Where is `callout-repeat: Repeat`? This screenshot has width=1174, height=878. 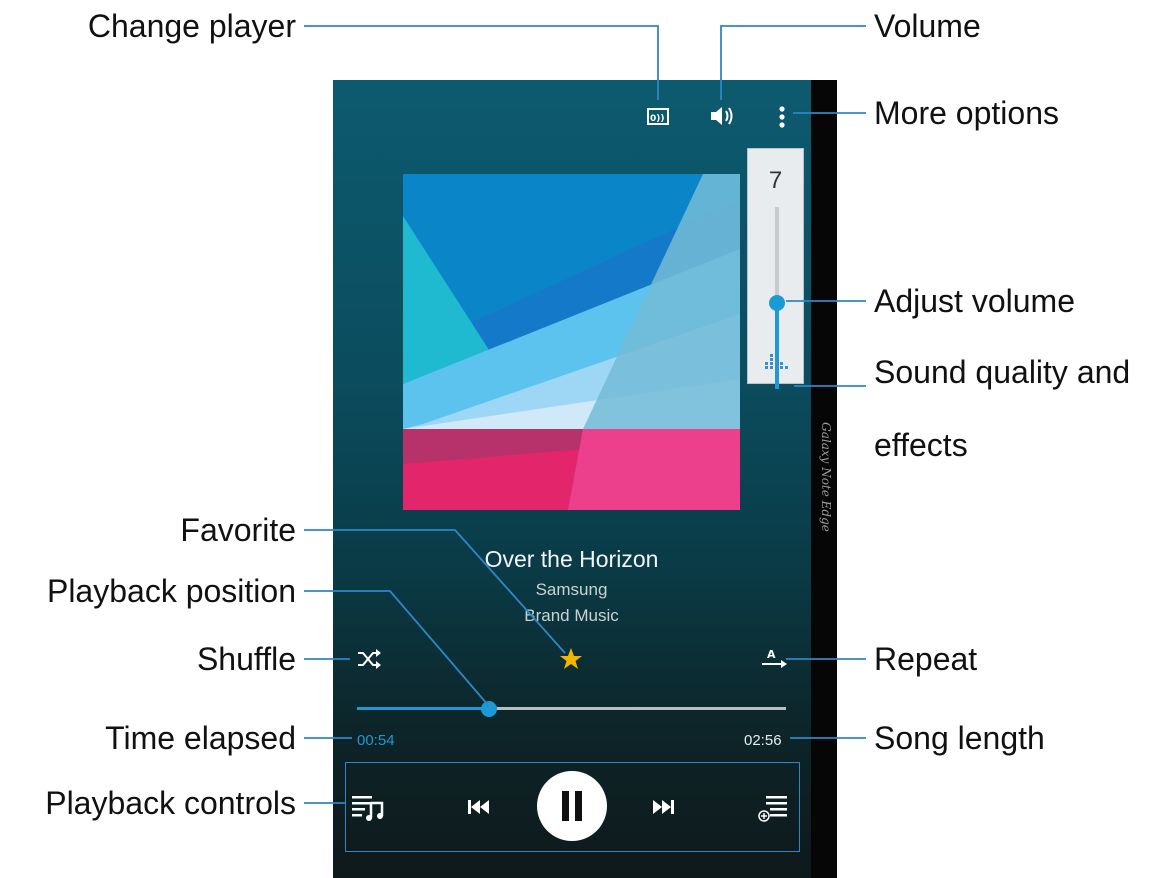
callout-repeat: Repeat is located at coordinates (926, 659).